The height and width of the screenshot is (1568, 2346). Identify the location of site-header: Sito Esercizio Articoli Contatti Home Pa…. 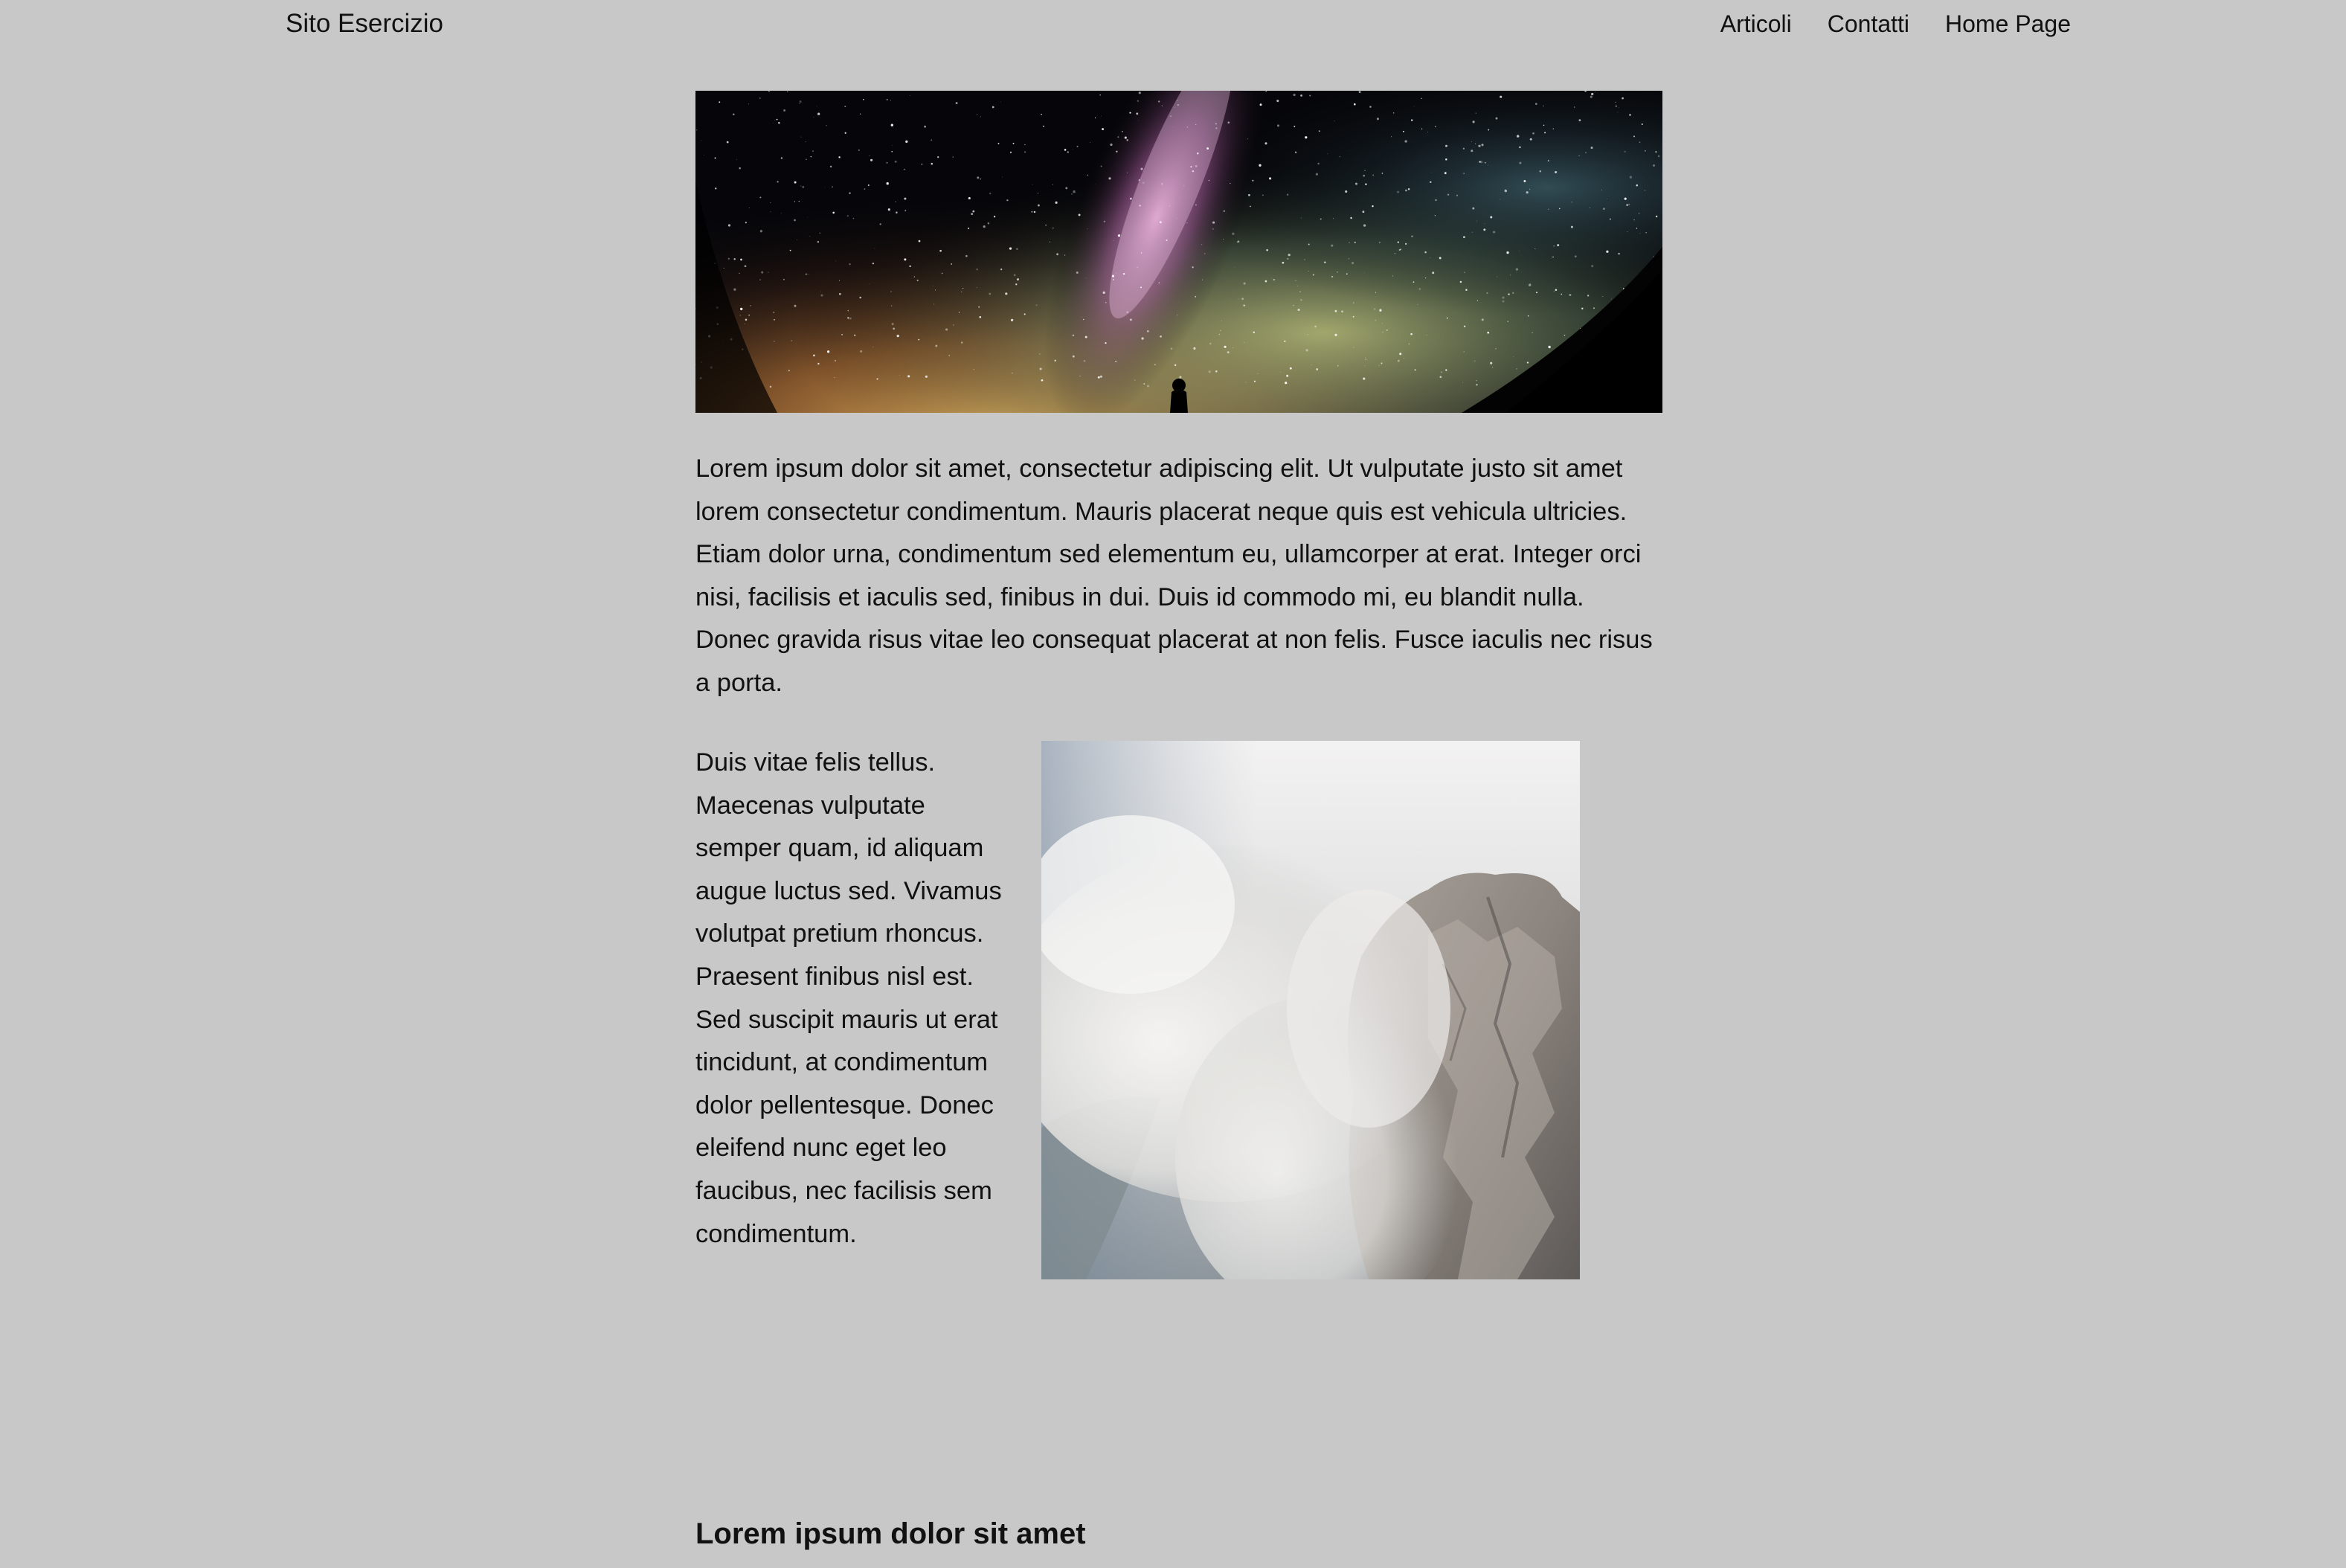
(1173, 26).